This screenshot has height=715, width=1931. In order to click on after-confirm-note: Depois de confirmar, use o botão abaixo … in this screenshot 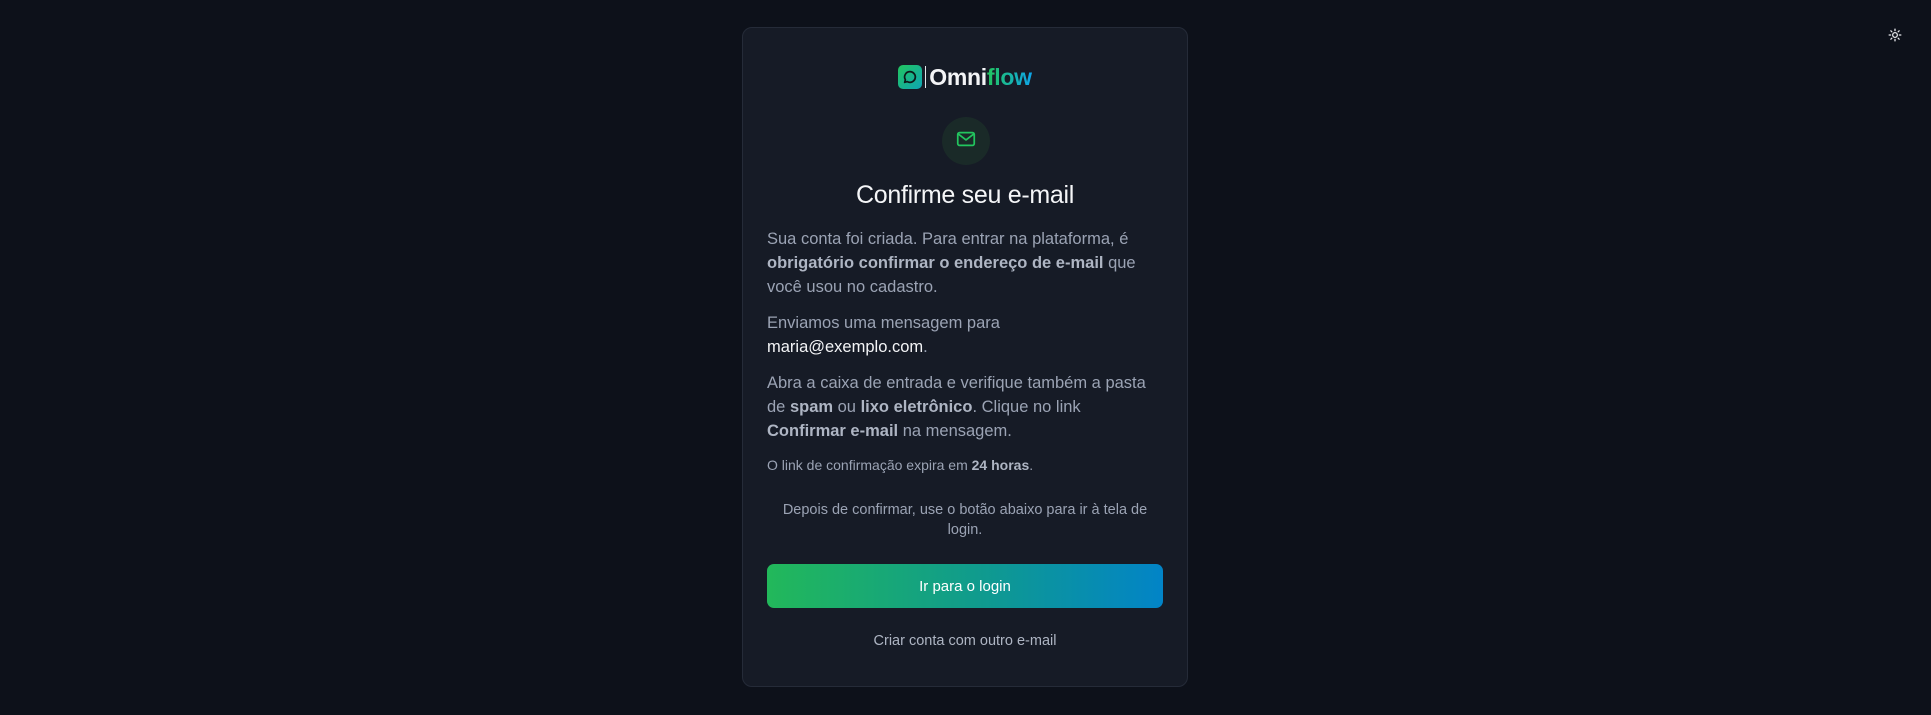, I will do `click(965, 520)`.